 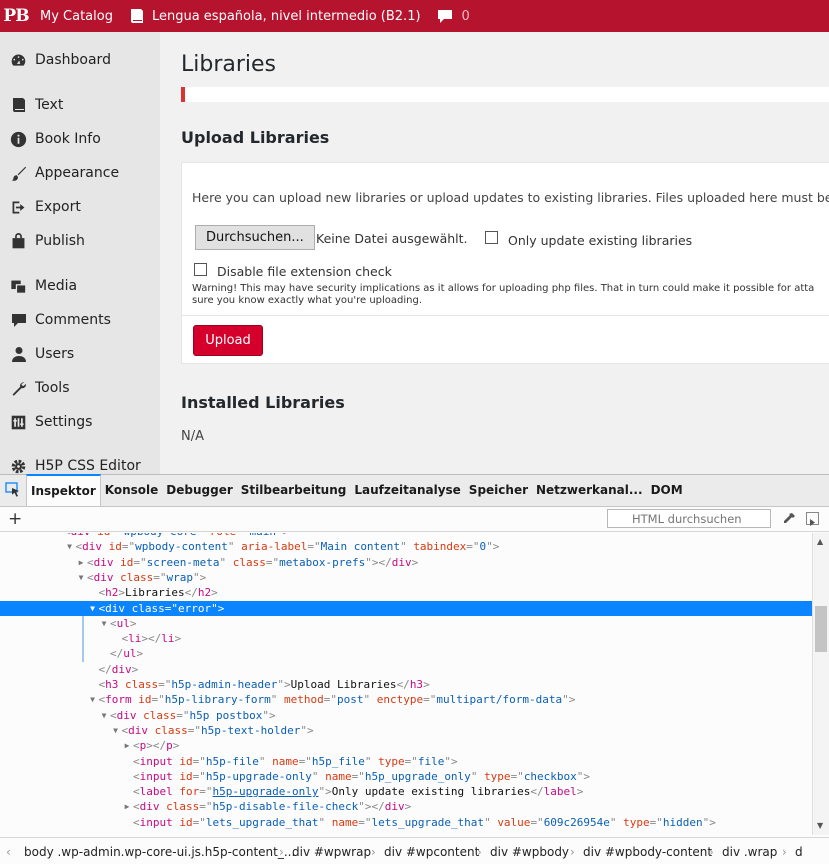 I want to click on markup-token: </, so click(x=403, y=684).